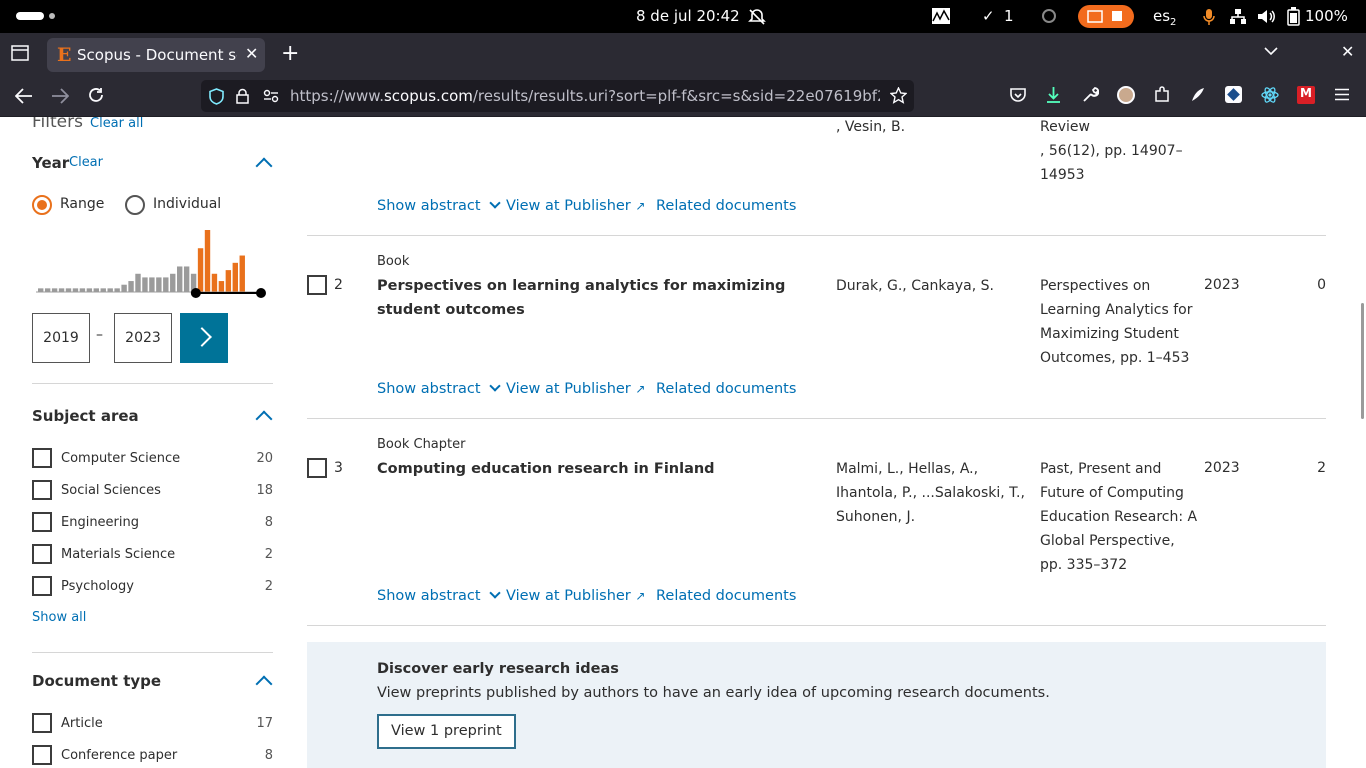 This screenshot has width=1366, height=768. What do you see at coordinates (1271, 51) in the screenshot?
I see `list-tabs-chevron-icon` at bounding box center [1271, 51].